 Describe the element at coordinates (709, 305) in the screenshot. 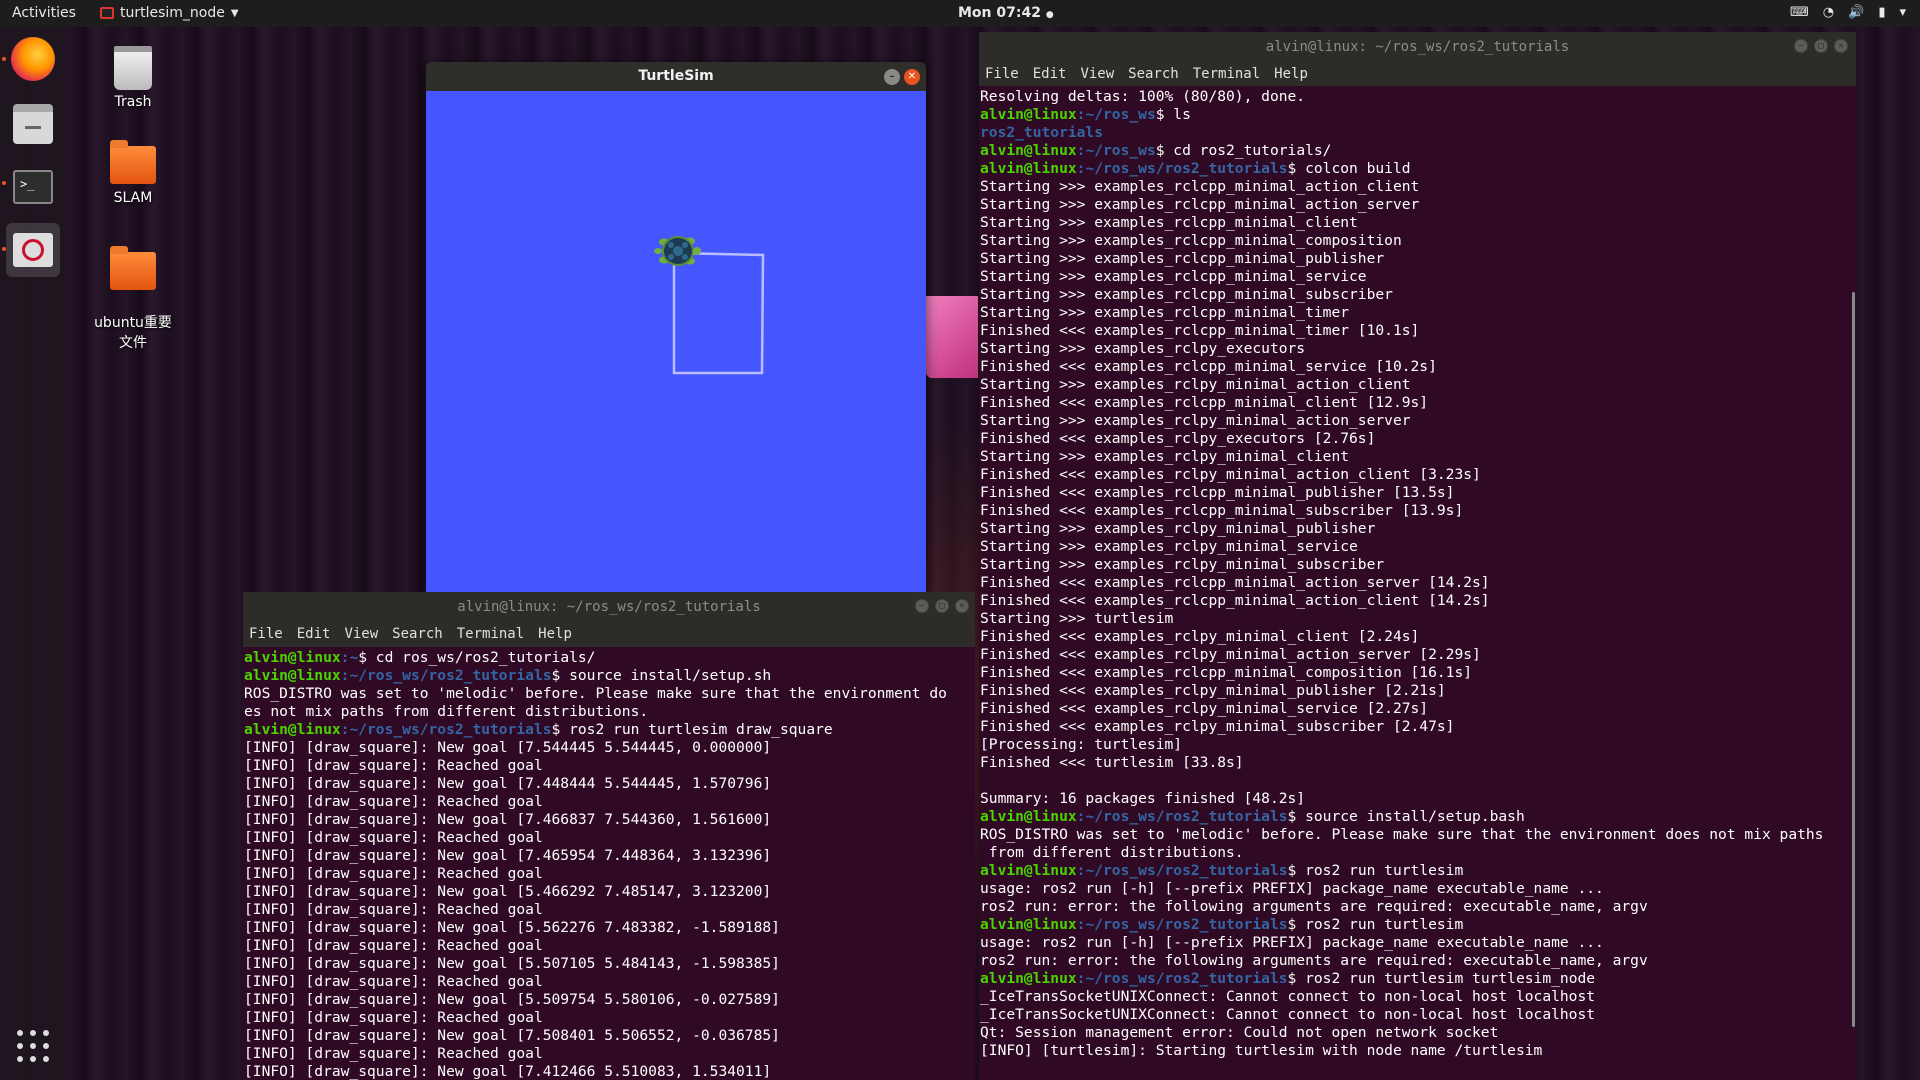

I see `turtle-drawing` at that location.